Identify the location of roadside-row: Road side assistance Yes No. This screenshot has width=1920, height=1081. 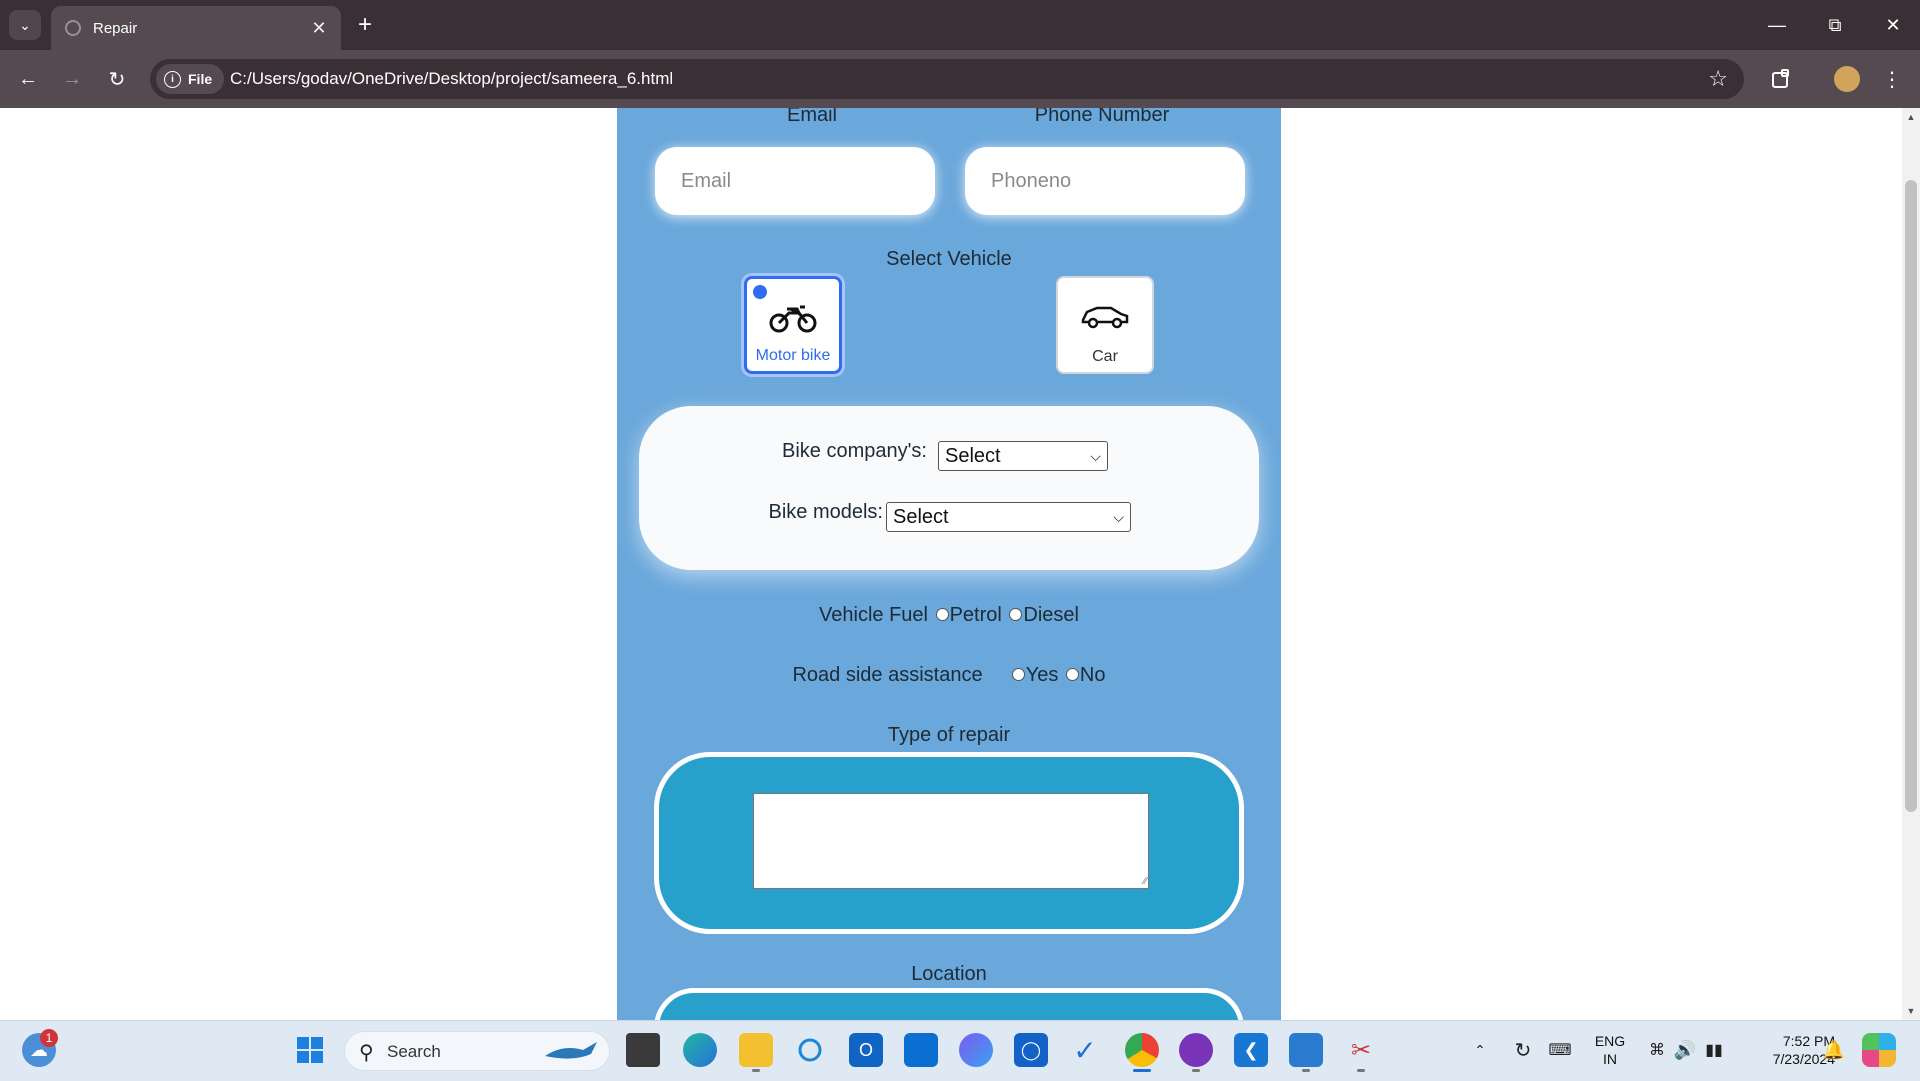
(949, 675).